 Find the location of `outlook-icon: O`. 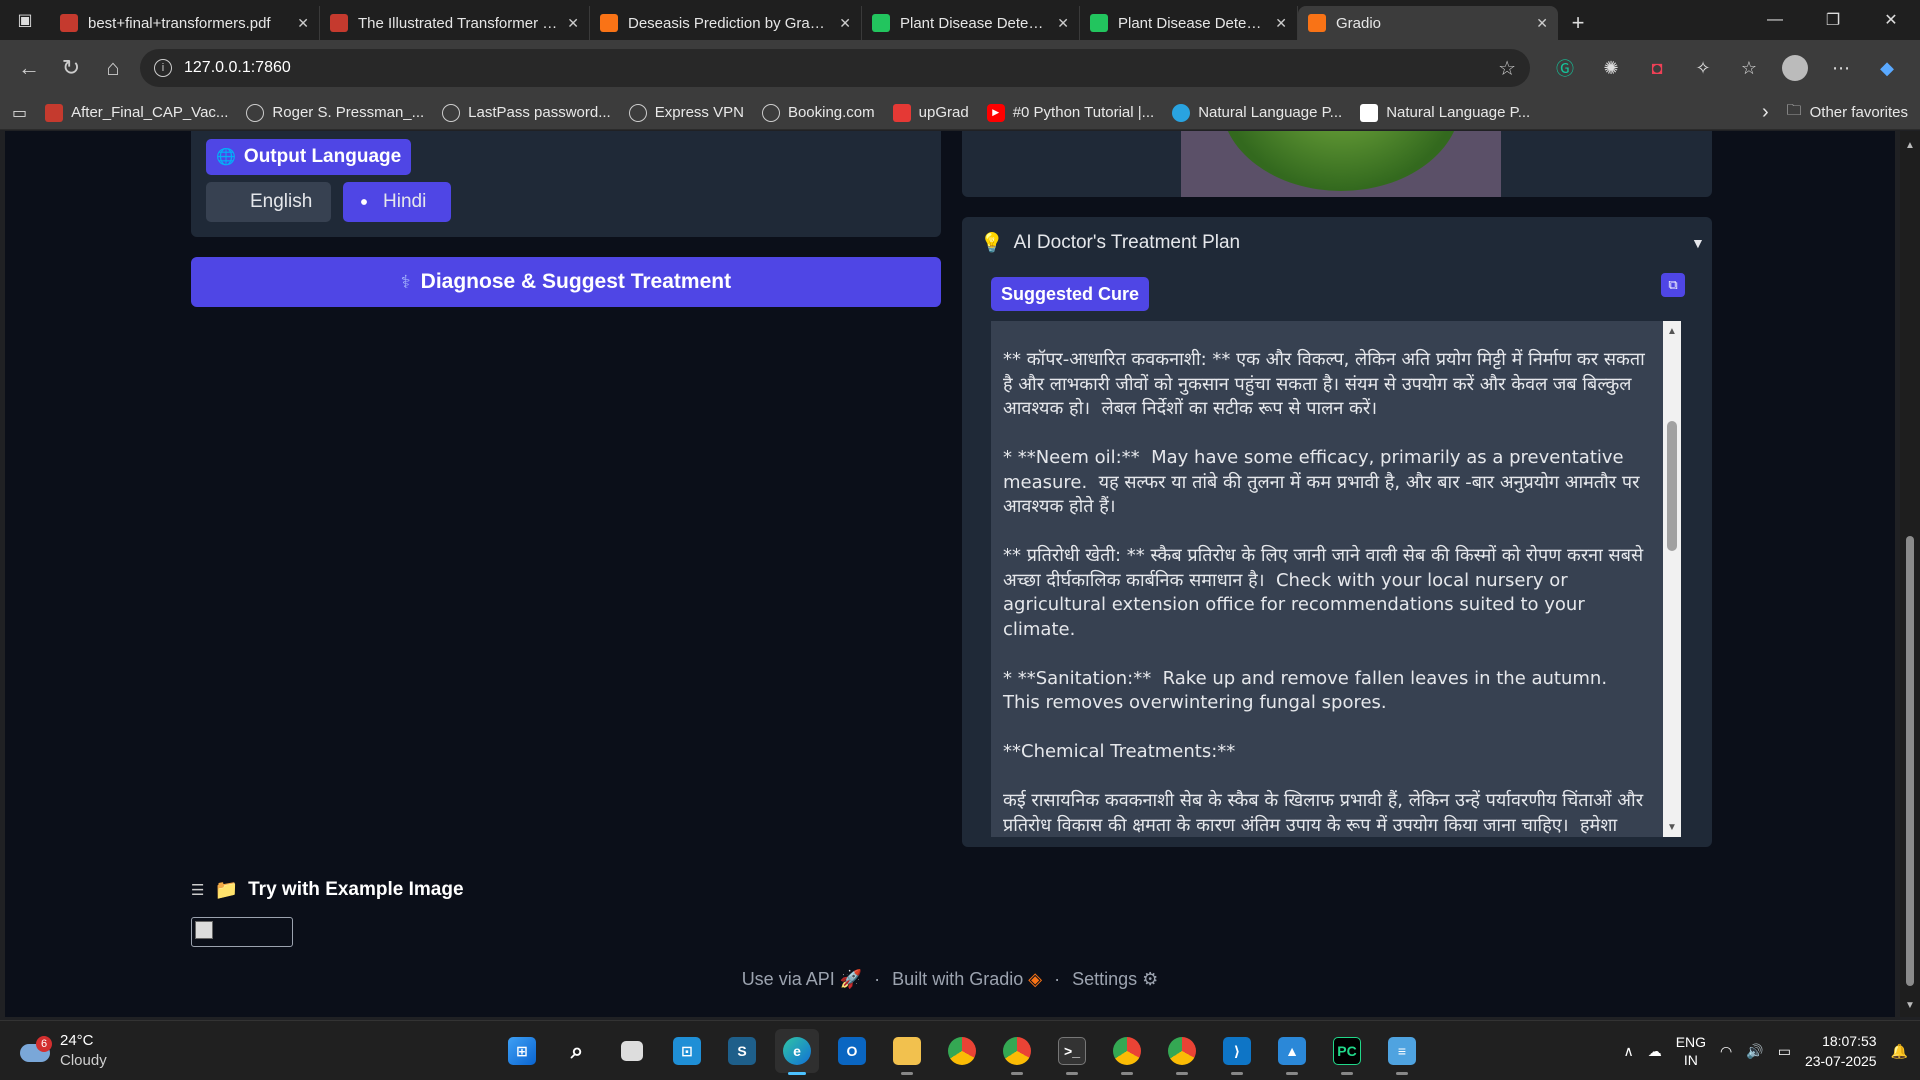

outlook-icon: O is located at coordinates (852, 1051).